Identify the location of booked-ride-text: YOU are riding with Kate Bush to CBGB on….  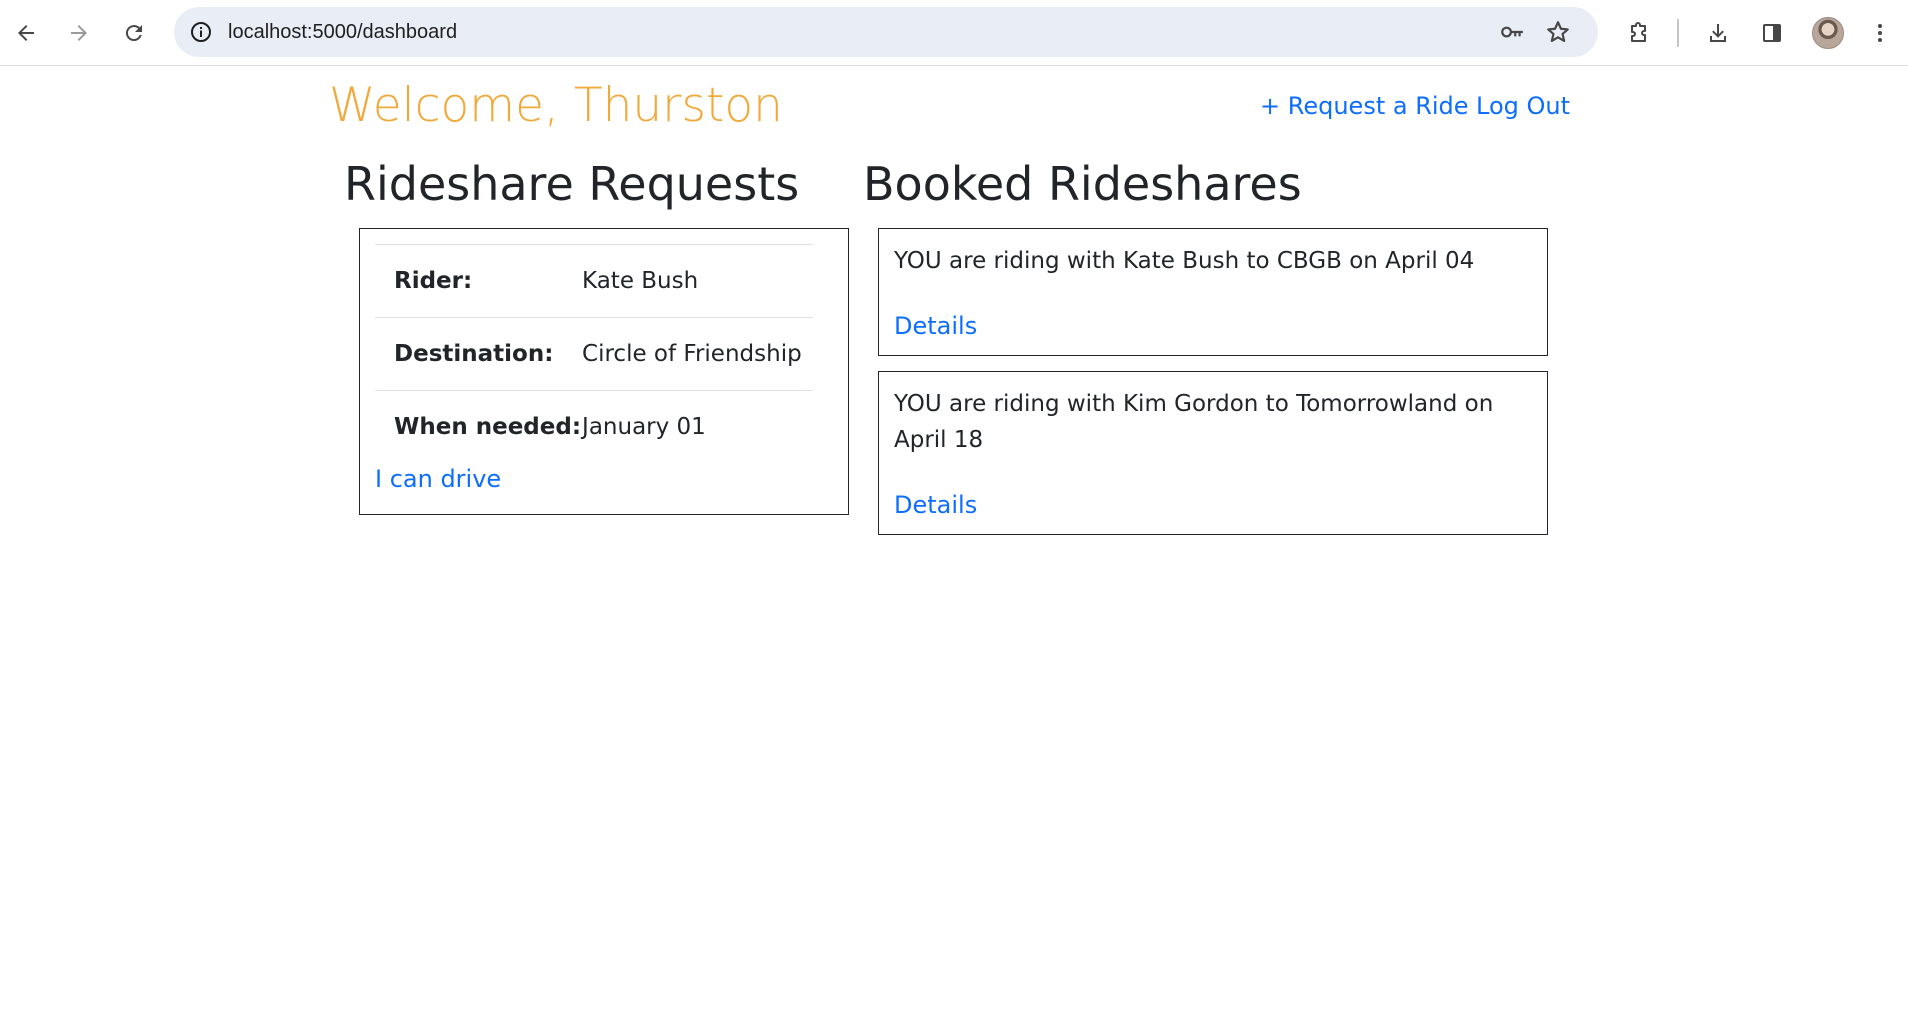
(1184, 261).